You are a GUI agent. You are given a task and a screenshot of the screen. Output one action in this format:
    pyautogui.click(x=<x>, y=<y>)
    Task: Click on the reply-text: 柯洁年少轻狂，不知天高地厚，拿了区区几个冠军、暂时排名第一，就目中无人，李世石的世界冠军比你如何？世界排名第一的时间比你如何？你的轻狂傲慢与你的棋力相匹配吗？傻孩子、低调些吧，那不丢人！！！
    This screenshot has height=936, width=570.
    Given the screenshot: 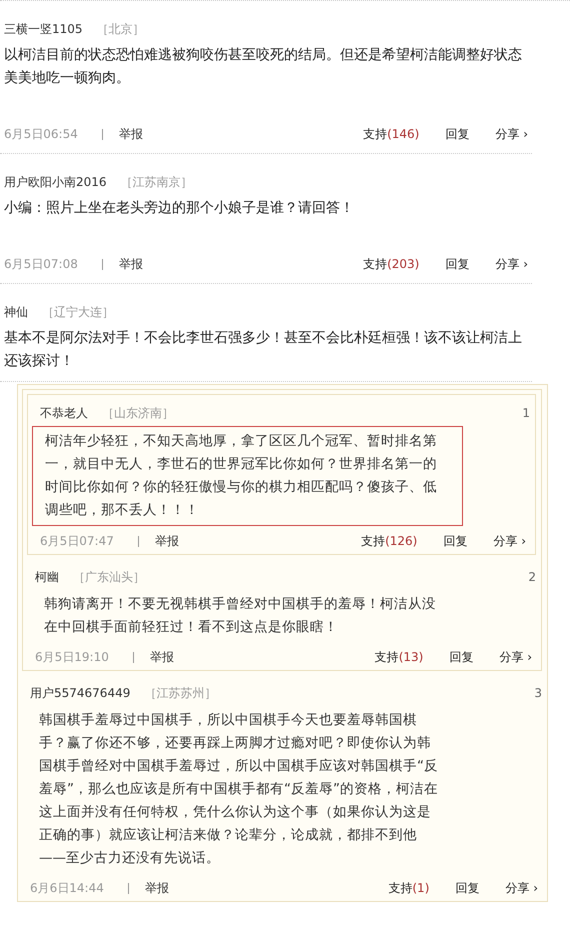 What is the action you would take?
    pyautogui.click(x=247, y=476)
    